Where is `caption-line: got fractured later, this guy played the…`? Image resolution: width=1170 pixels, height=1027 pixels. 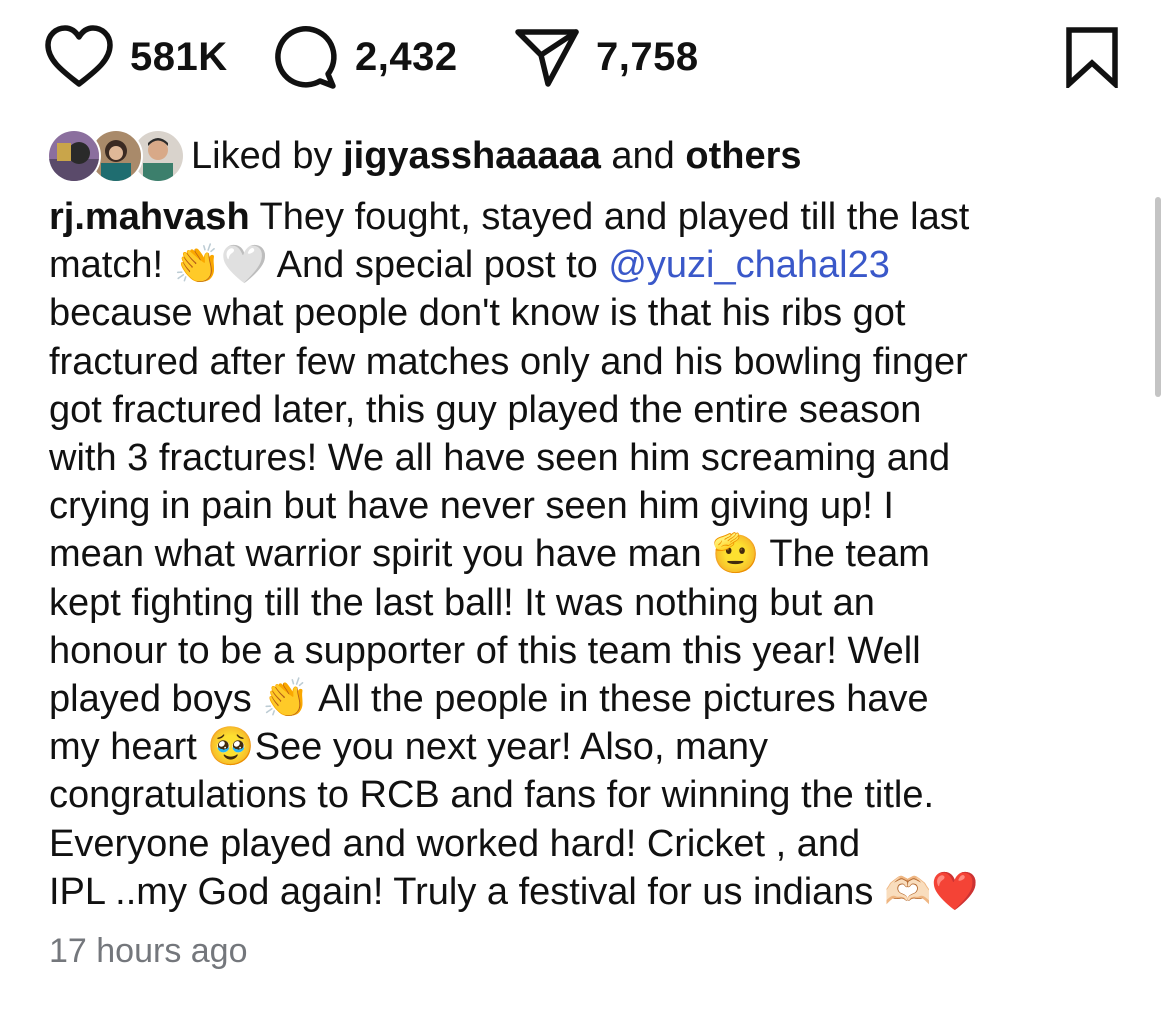 caption-line: got fractured later, this guy played the… is located at coordinates (485, 409).